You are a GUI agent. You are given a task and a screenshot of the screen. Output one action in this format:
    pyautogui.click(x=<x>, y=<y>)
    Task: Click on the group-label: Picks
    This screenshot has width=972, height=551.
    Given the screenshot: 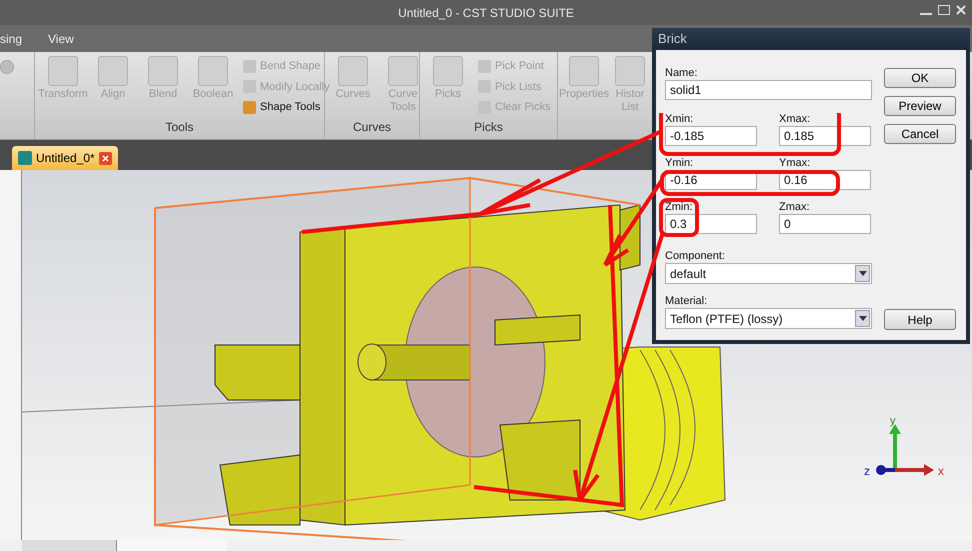 What is the action you would take?
    pyautogui.click(x=488, y=127)
    